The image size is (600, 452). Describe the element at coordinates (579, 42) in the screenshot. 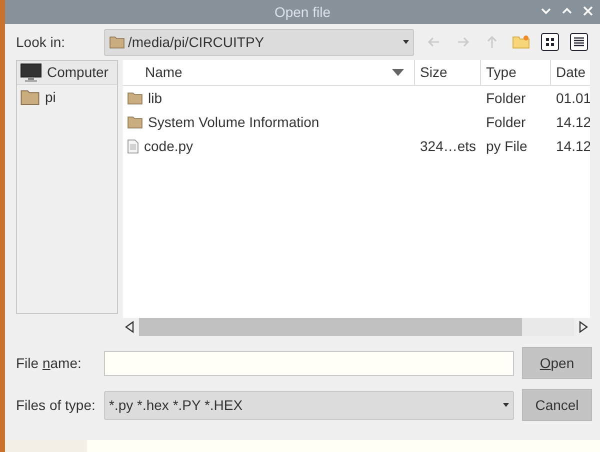

I see `list-view-icon` at that location.